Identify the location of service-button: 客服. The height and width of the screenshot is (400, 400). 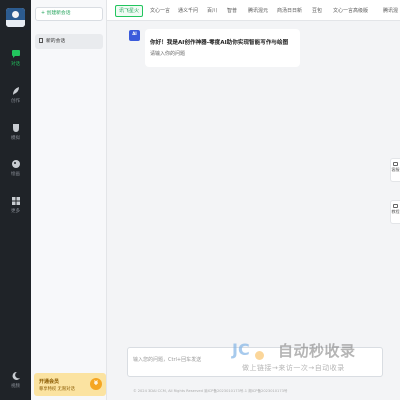
(395, 170).